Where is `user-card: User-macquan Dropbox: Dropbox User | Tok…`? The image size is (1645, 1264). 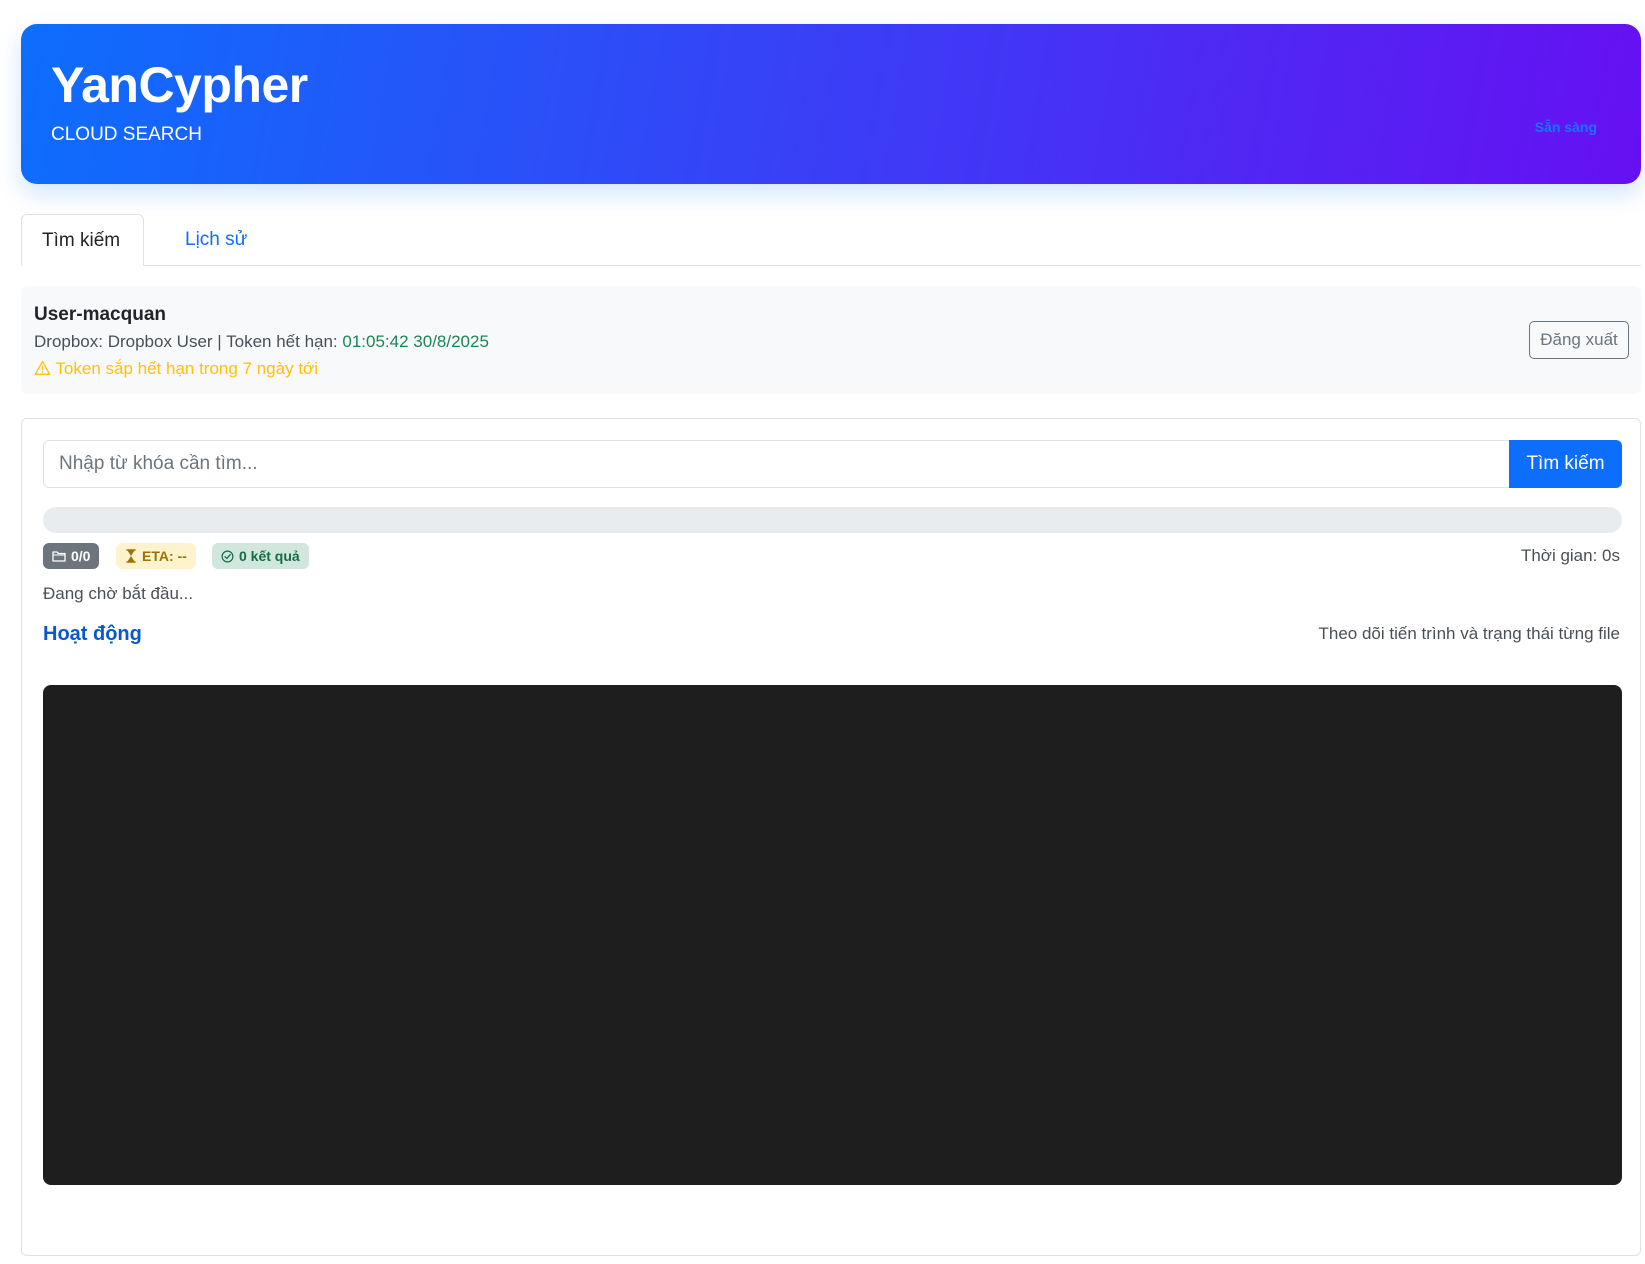
user-card: User-macquan Dropbox: Dropbox User | Tok… is located at coordinates (831, 340).